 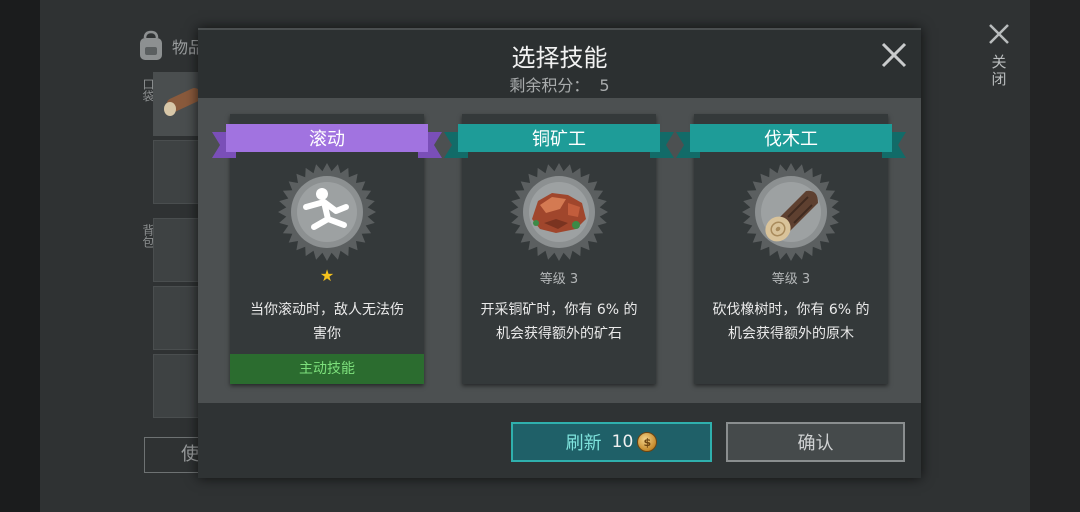 What do you see at coordinates (175, 455) in the screenshot?
I see `use-button: 使用` at bounding box center [175, 455].